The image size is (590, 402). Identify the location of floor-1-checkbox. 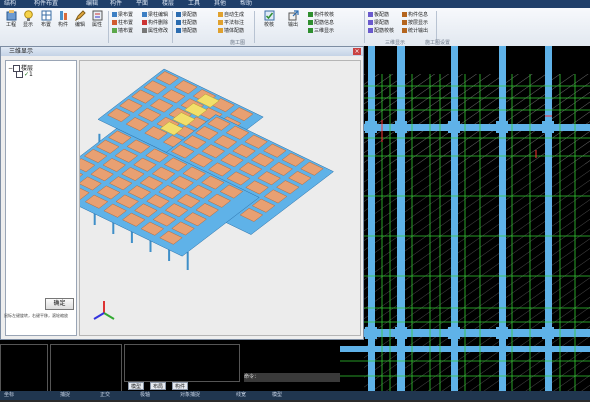
(19, 74).